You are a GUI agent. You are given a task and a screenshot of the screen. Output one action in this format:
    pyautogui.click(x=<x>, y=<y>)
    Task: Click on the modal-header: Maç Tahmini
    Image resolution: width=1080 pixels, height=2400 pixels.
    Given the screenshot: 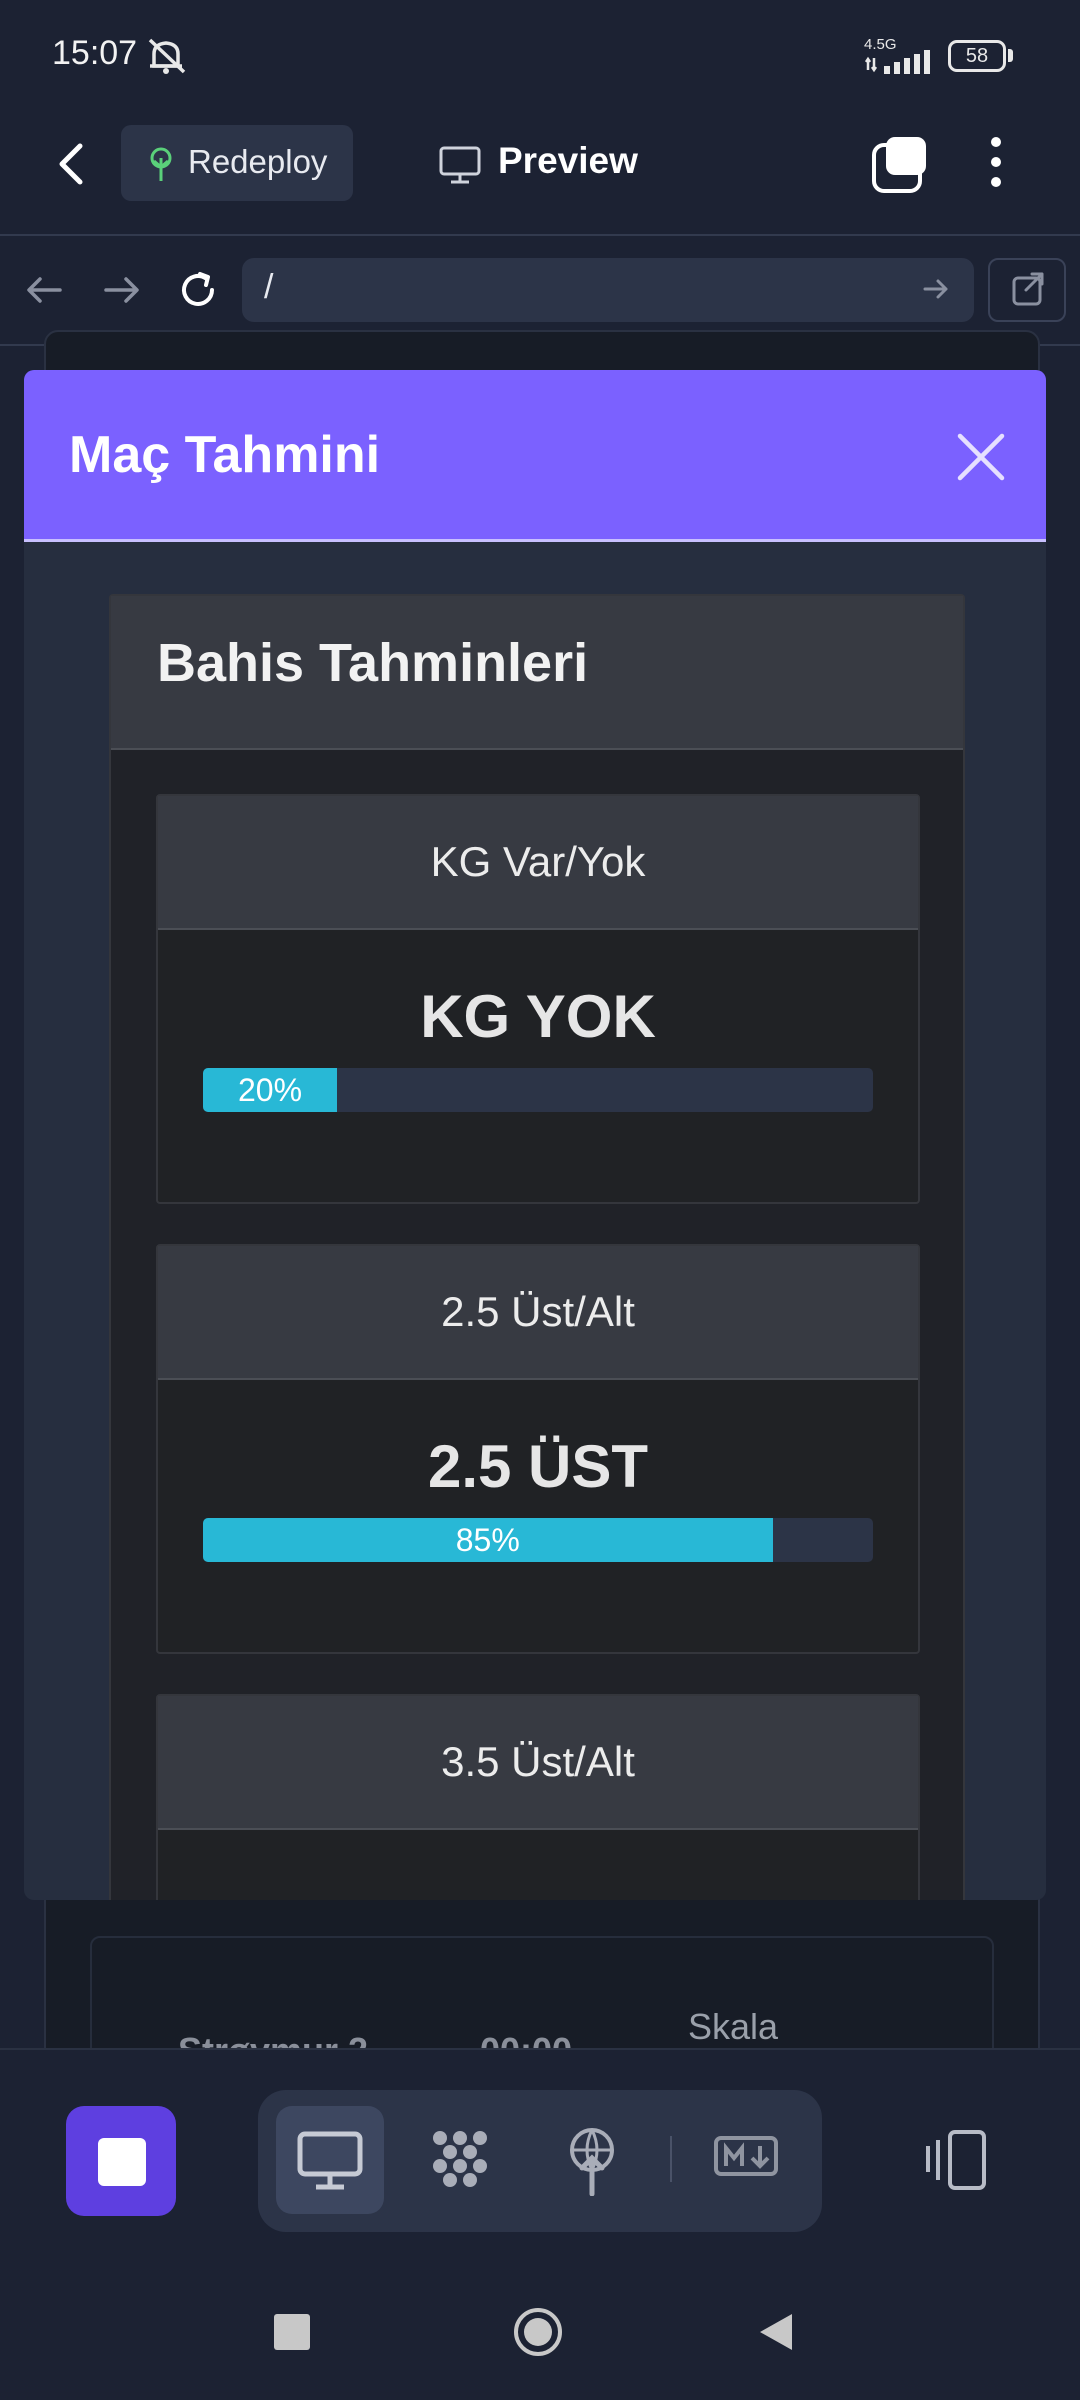 What is the action you would take?
    pyautogui.click(x=535, y=456)
    